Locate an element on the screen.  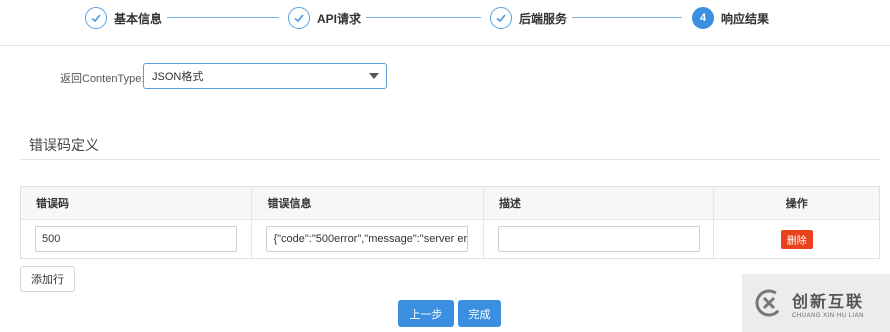
step-backend-service: 后端服务 is located at coordinates (528, 18).